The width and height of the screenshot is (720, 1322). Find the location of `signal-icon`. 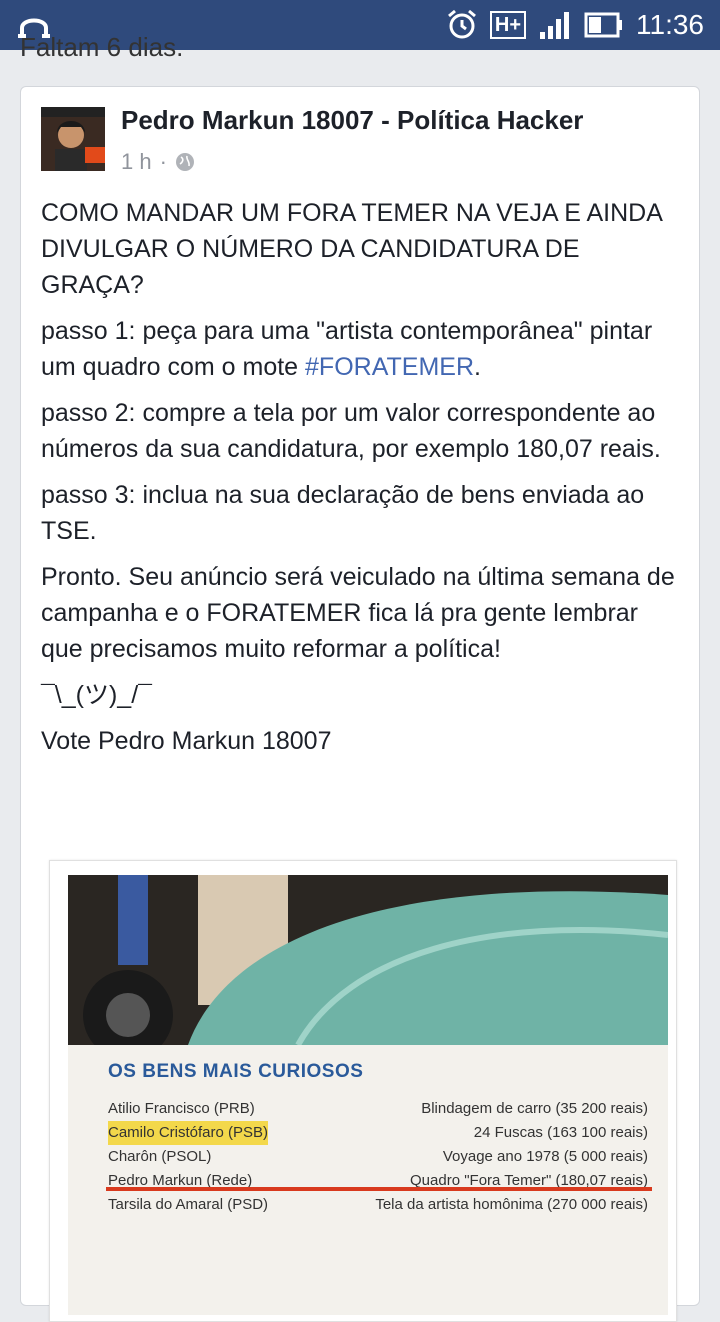

signal-icon is located at coordinates (554, 25).